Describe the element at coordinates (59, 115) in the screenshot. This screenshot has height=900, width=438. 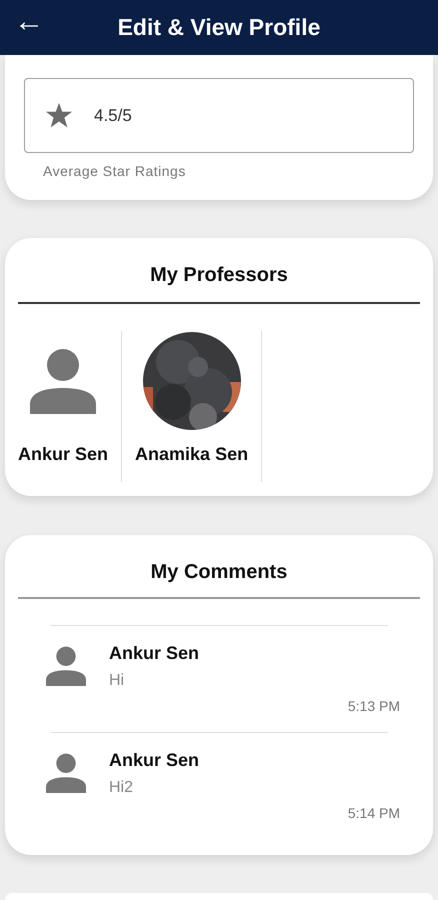
I see `star-icon` at that location.